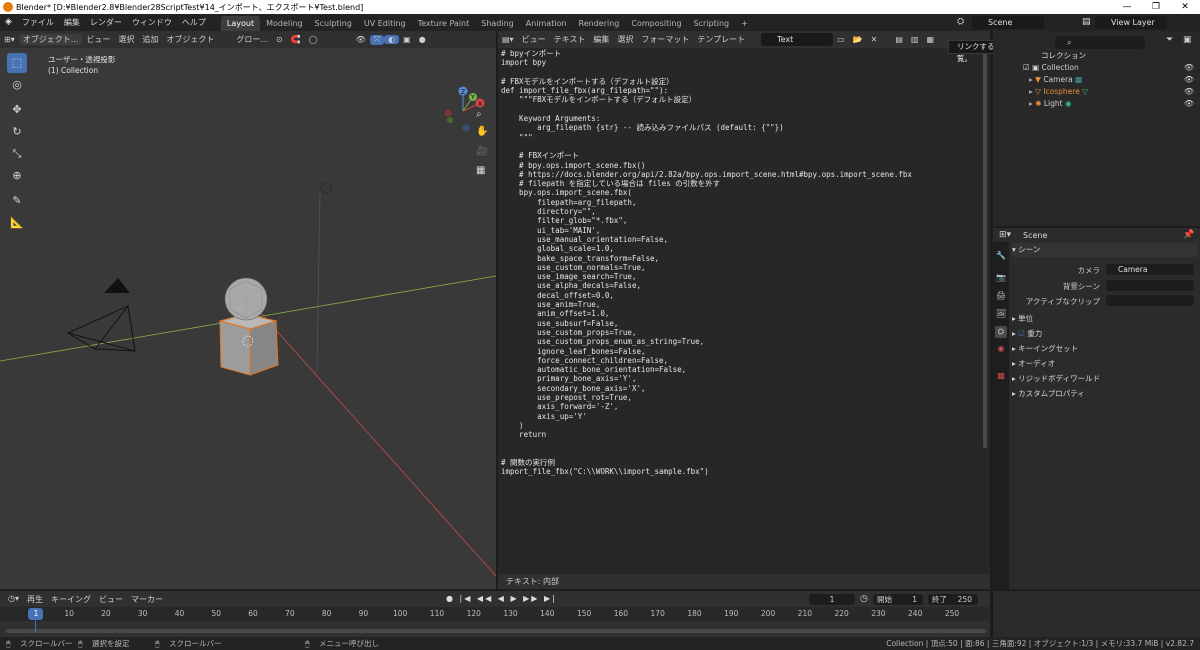 This screenshot has height=650, width=1200. Describe the element at coordinates (546, 23) in the screenshot. I see `tab-animation: Animation` at that location.